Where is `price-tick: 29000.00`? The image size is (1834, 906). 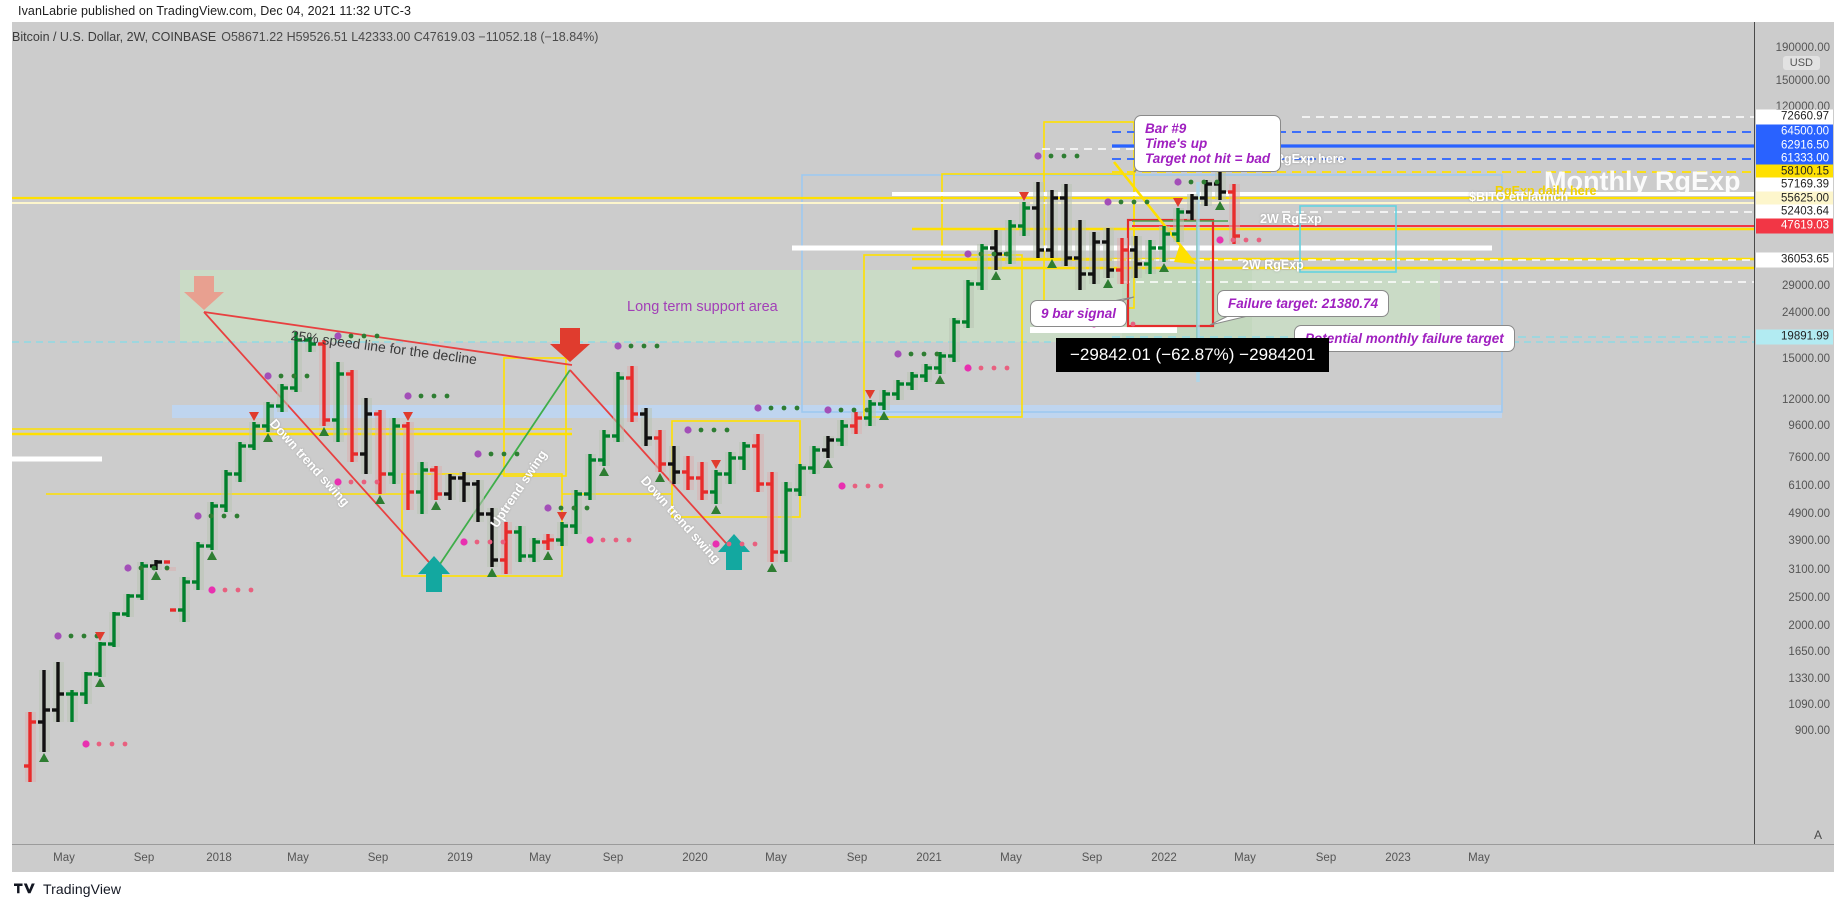 price-tick: 29000.00 is located at coordinates (1806, 286).